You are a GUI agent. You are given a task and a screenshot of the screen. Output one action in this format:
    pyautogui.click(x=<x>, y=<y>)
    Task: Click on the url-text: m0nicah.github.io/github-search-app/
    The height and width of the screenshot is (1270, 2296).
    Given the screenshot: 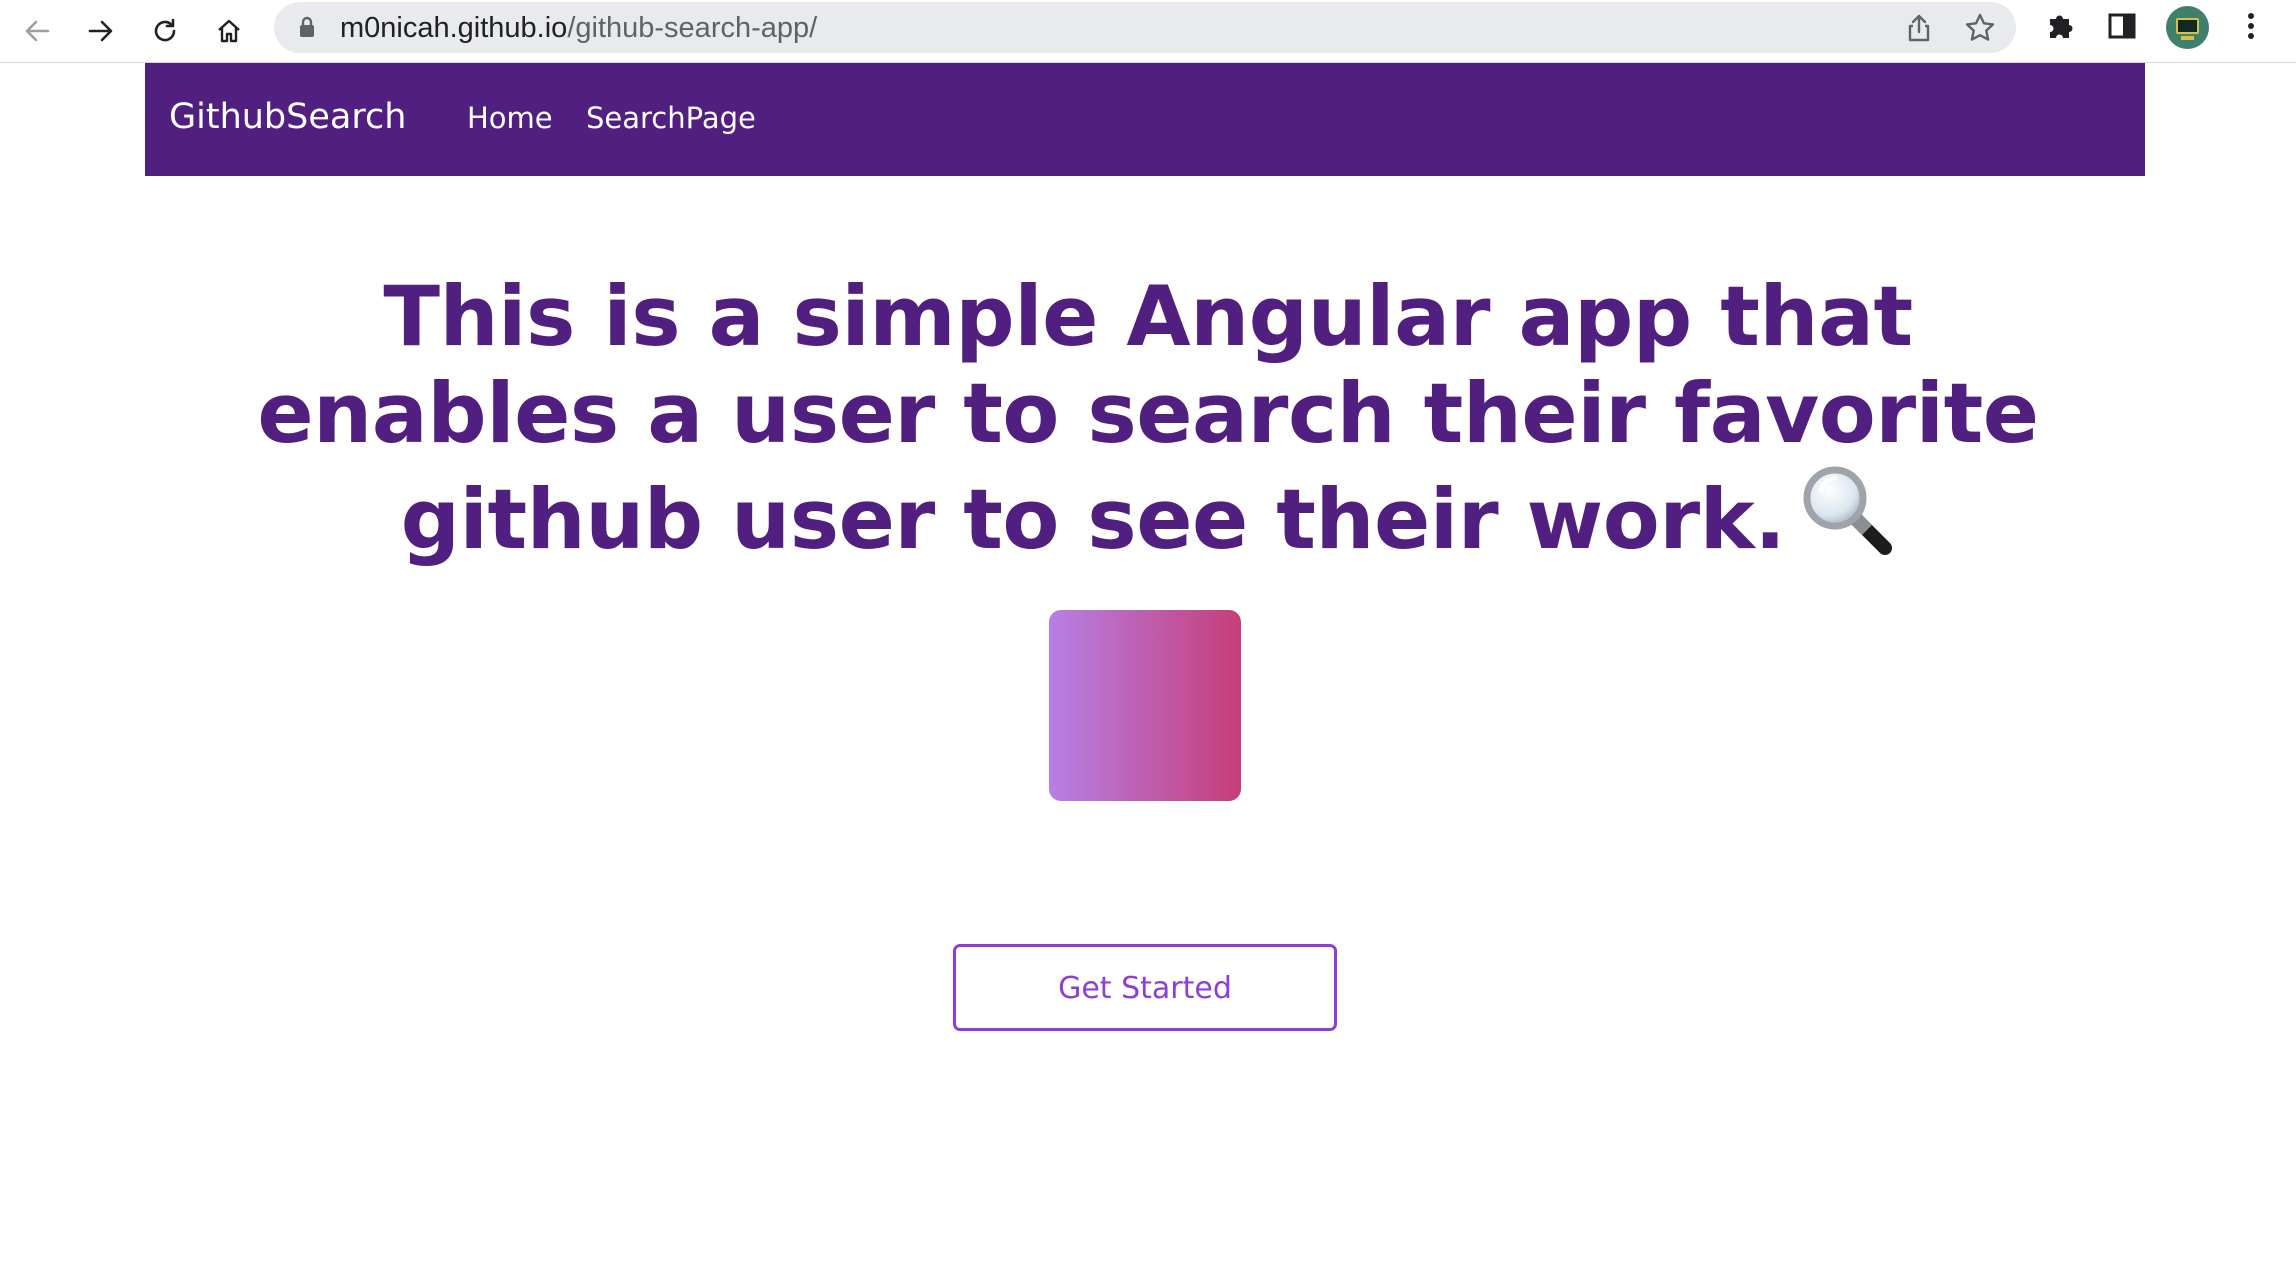 What is the action you would take?
    pyautogui.click(x=578, y=28)
    